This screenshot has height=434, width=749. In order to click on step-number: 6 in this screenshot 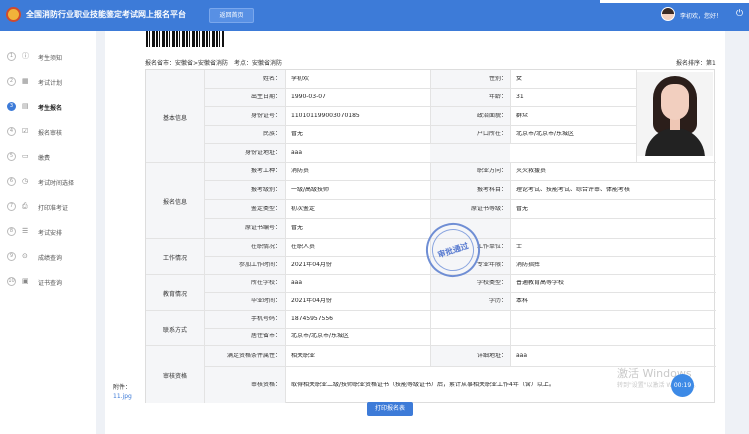, I will do `click(11, 181)`.